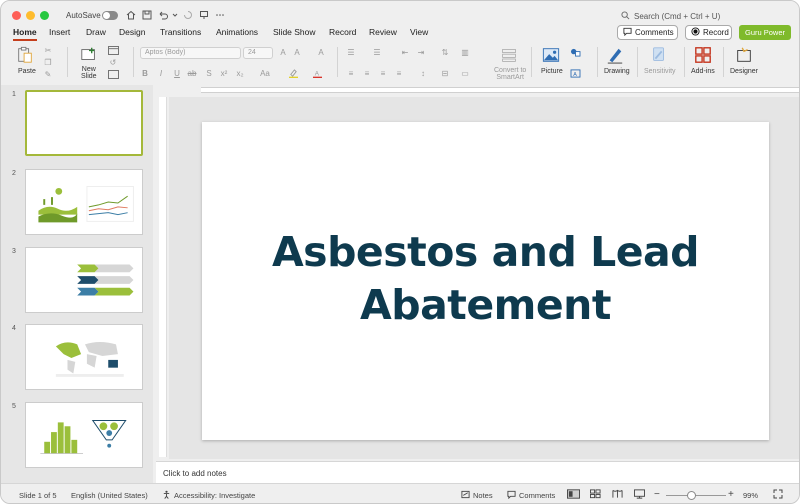 The height and width of the screenshot is (504, 800). Describe the element at coordinates (147, 15) in the screenshot. I see `save-icon` at that location.